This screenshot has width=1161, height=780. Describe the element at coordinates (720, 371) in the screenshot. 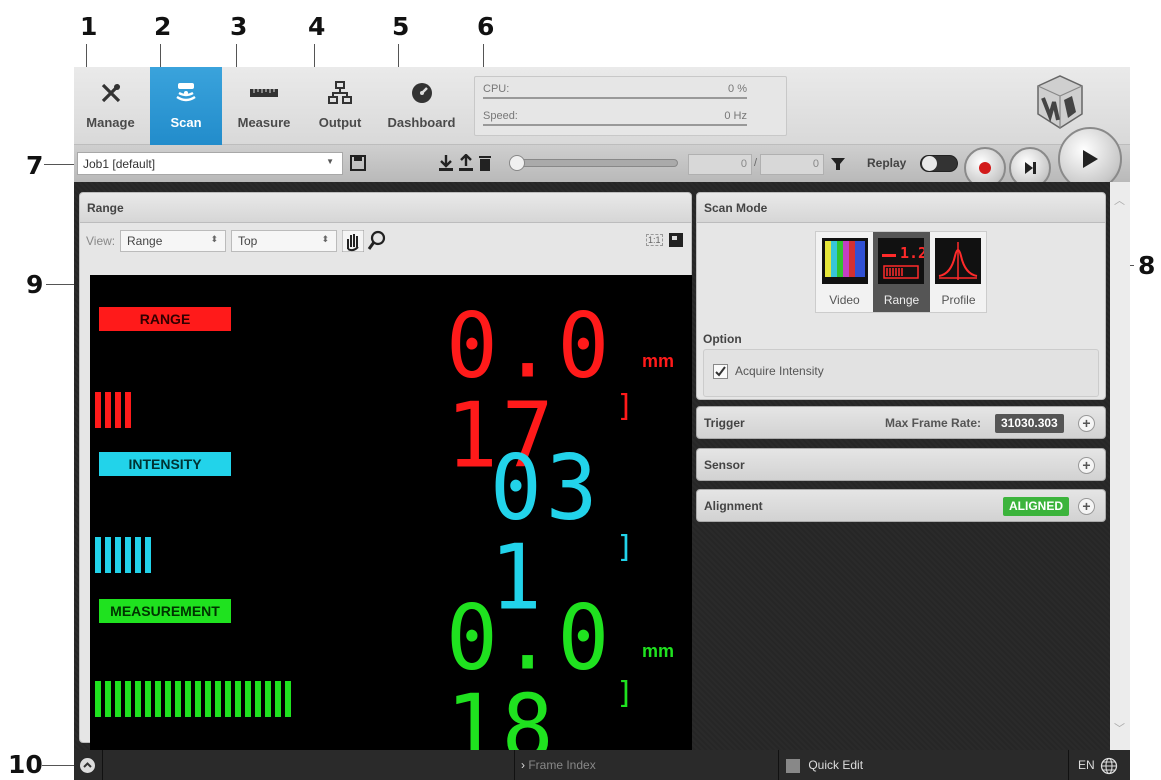

I see `acquire-intensity-checkbox` at that location.